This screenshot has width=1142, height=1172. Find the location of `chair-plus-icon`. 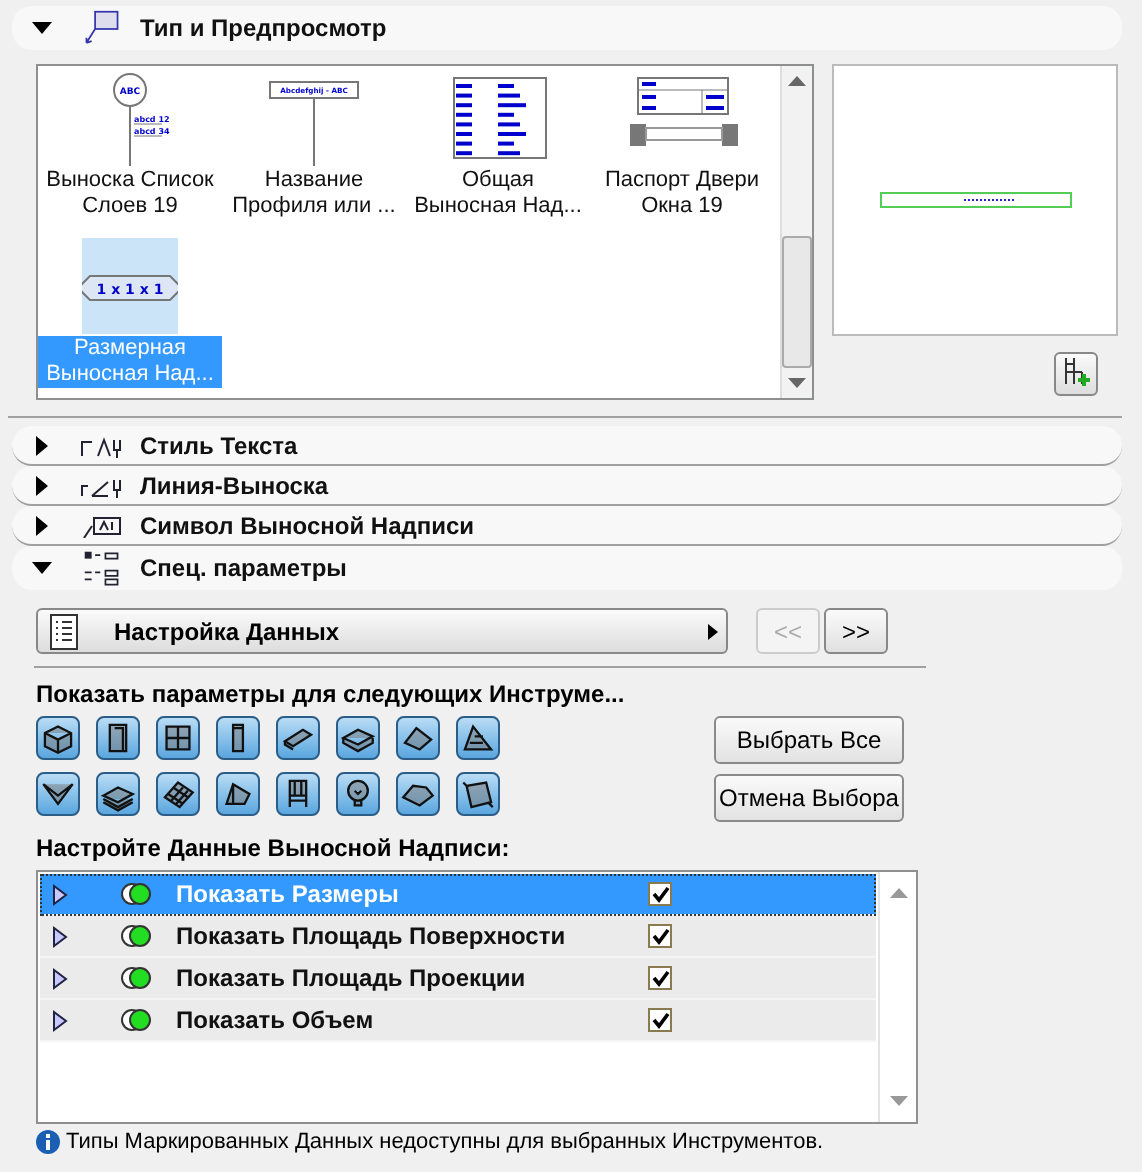

chair-plus-icon is located at coordinates (1076, 371).